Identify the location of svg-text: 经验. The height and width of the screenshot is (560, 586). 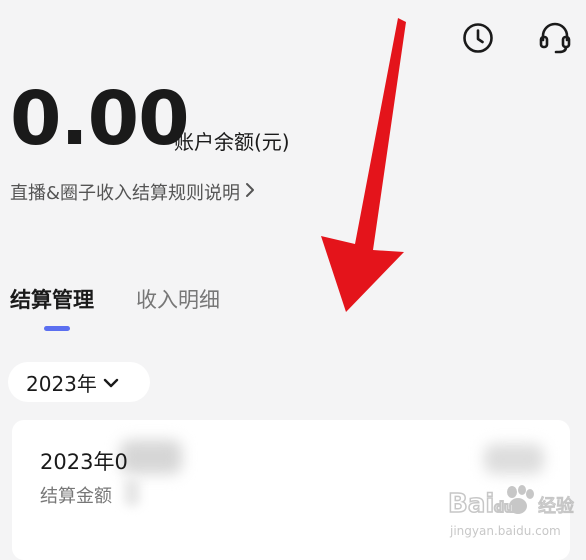
(556, 506).